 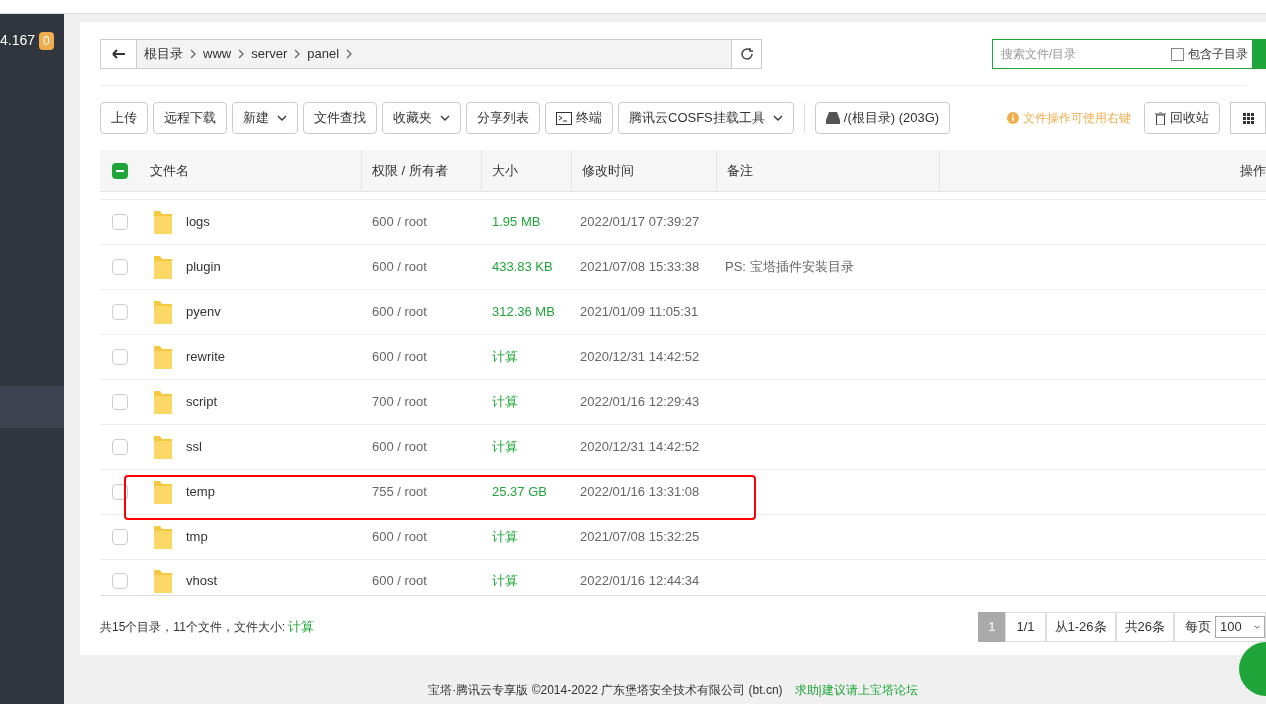 I want to click on file-name: tmp, so click(x=197, y=537).